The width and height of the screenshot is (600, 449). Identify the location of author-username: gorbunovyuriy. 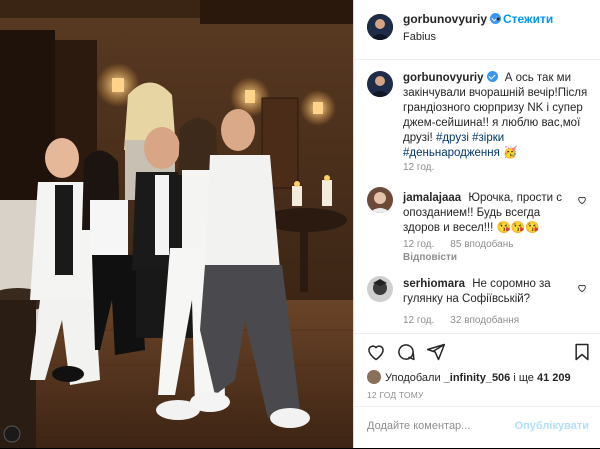
(452, 19).